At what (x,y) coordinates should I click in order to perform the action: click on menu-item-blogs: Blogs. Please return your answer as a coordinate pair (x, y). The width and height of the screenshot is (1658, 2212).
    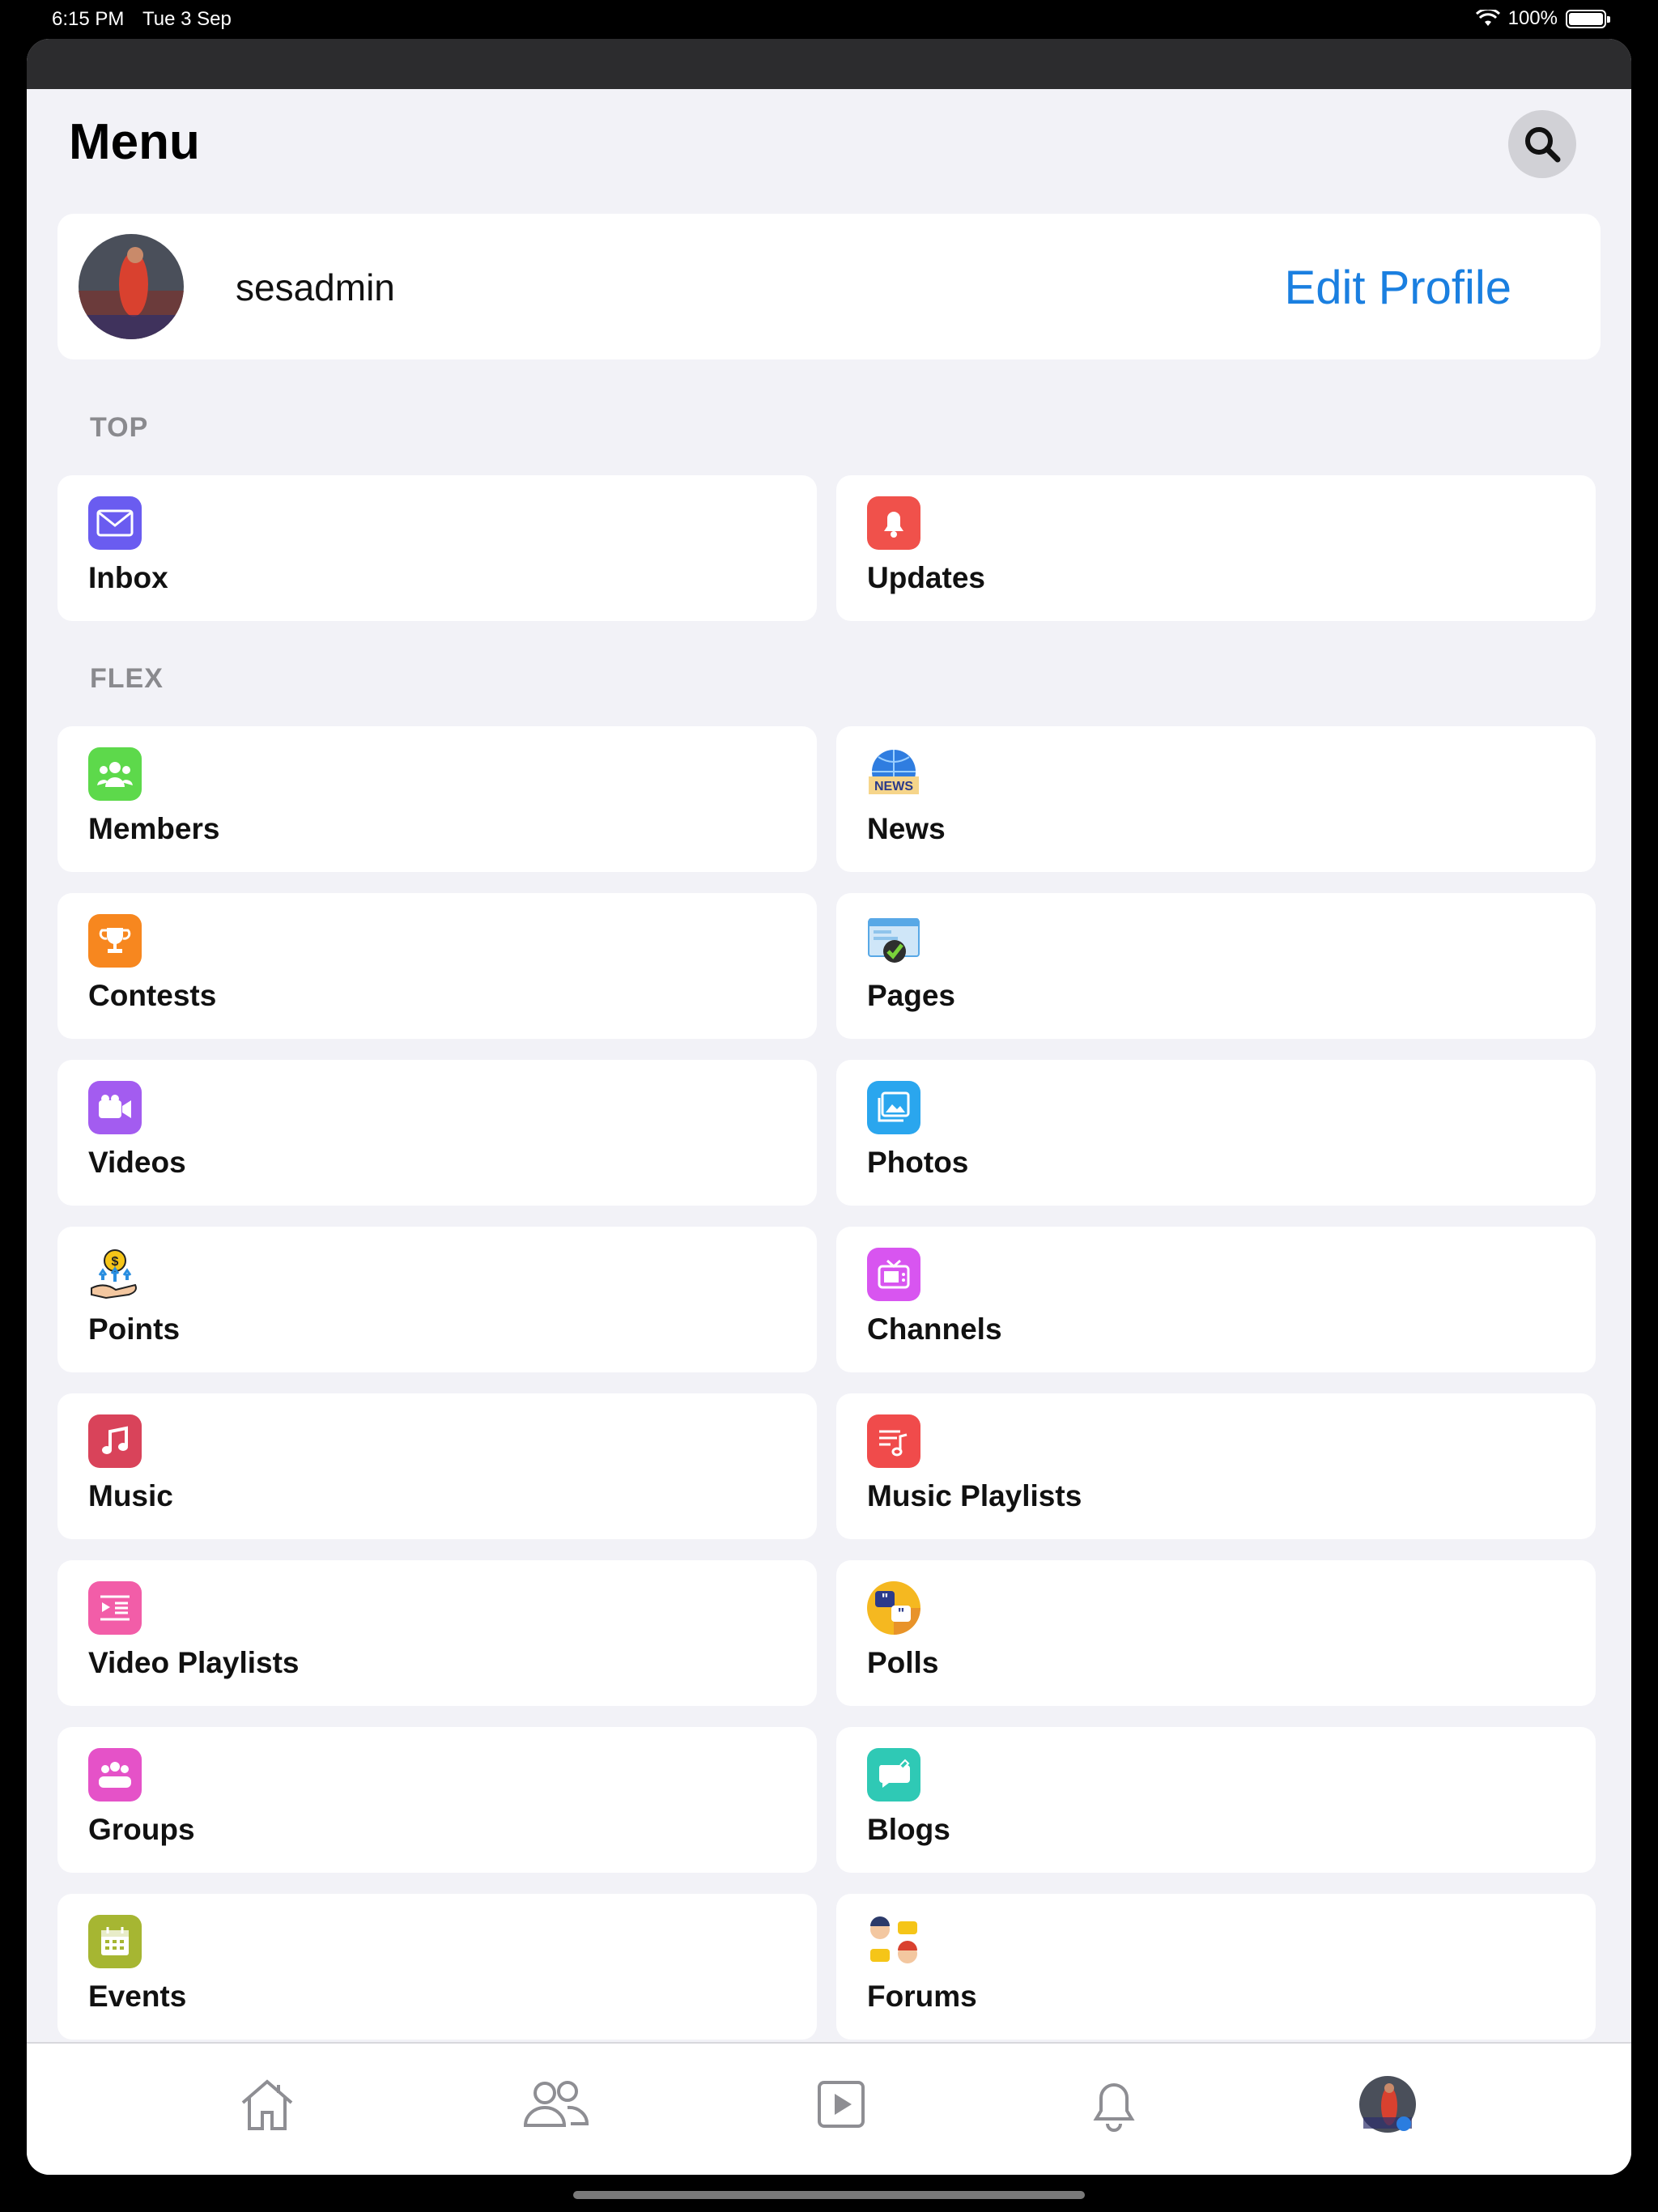
    Looking at the image, I should click on (1216, 1800).